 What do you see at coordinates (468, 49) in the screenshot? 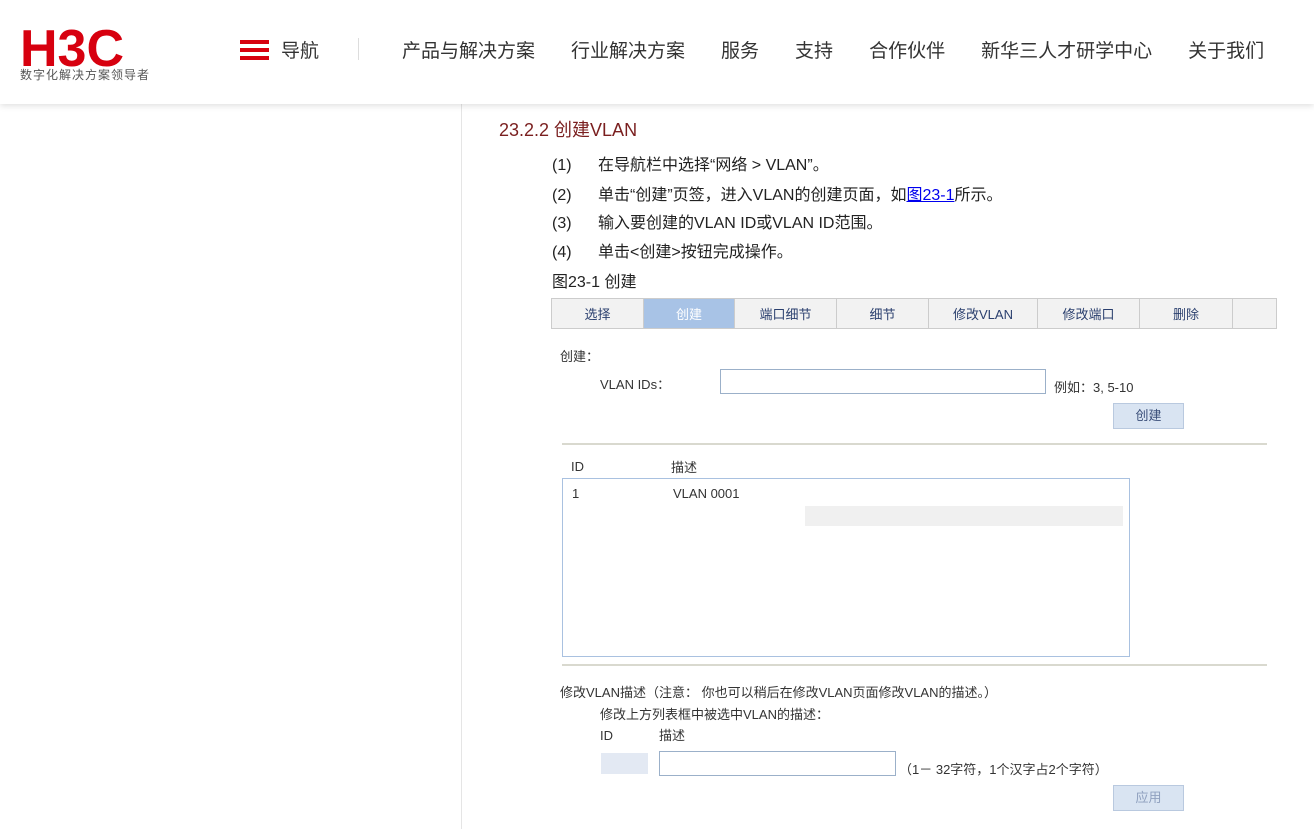
I see `menu-item-products: 产品与解决方案` at bounding box center [468, 49].